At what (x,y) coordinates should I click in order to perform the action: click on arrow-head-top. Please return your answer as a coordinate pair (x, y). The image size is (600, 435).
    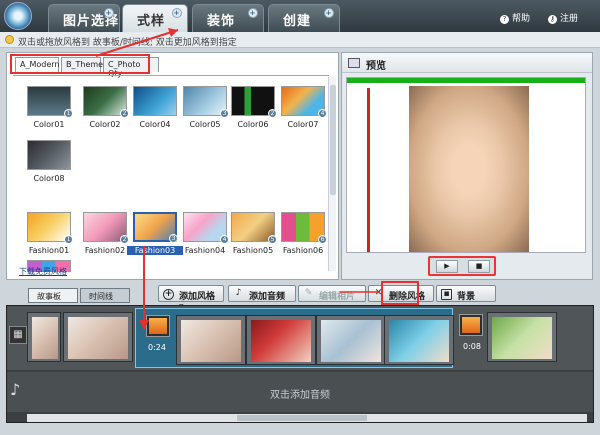
    Looking at the image, I should click on (173, 32).